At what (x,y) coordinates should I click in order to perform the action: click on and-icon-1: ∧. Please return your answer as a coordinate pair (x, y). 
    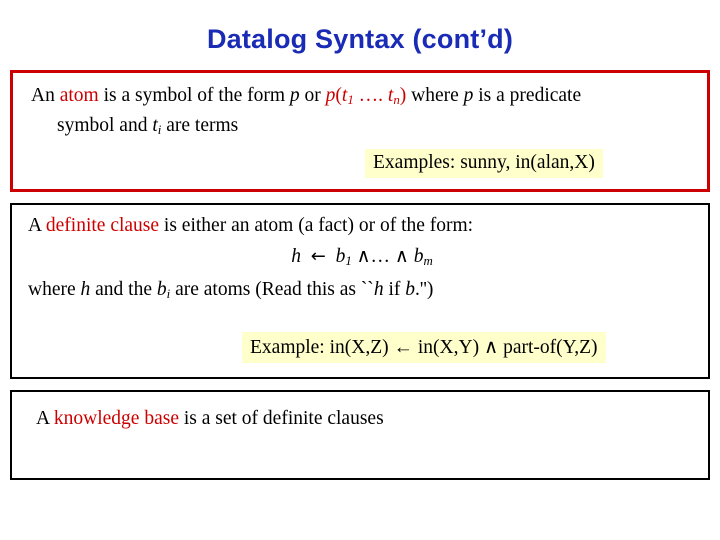
    Looking at the image, I should click on (363, 256).